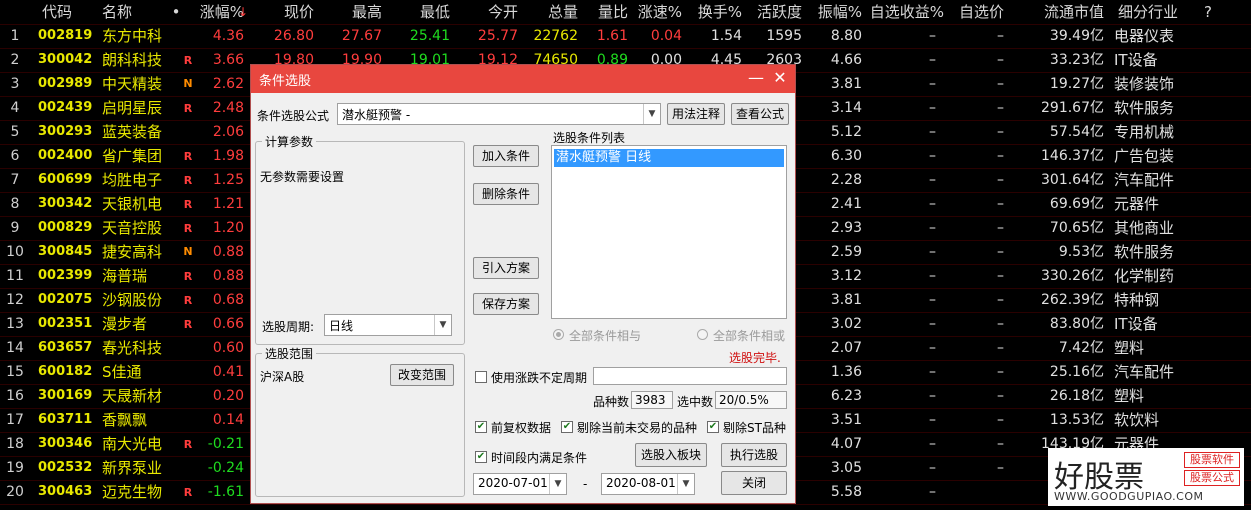 The height and width of the screenshot is (510, 1251). Describe the element at coordinates (71, 12) in the screenshot. I see `header-code: 代码` at that location.